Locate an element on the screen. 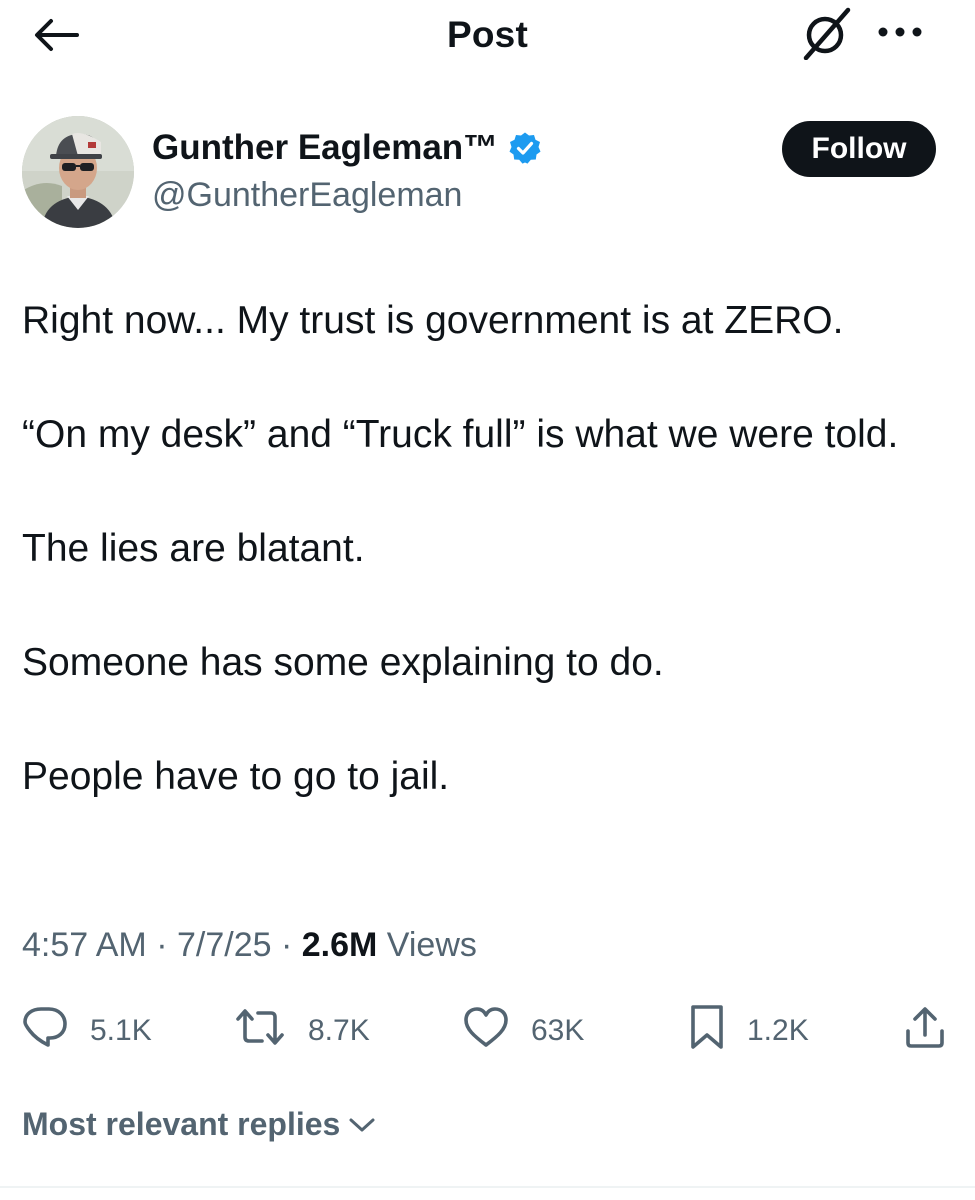  reply-icon is located at coordinates (45, 1031).